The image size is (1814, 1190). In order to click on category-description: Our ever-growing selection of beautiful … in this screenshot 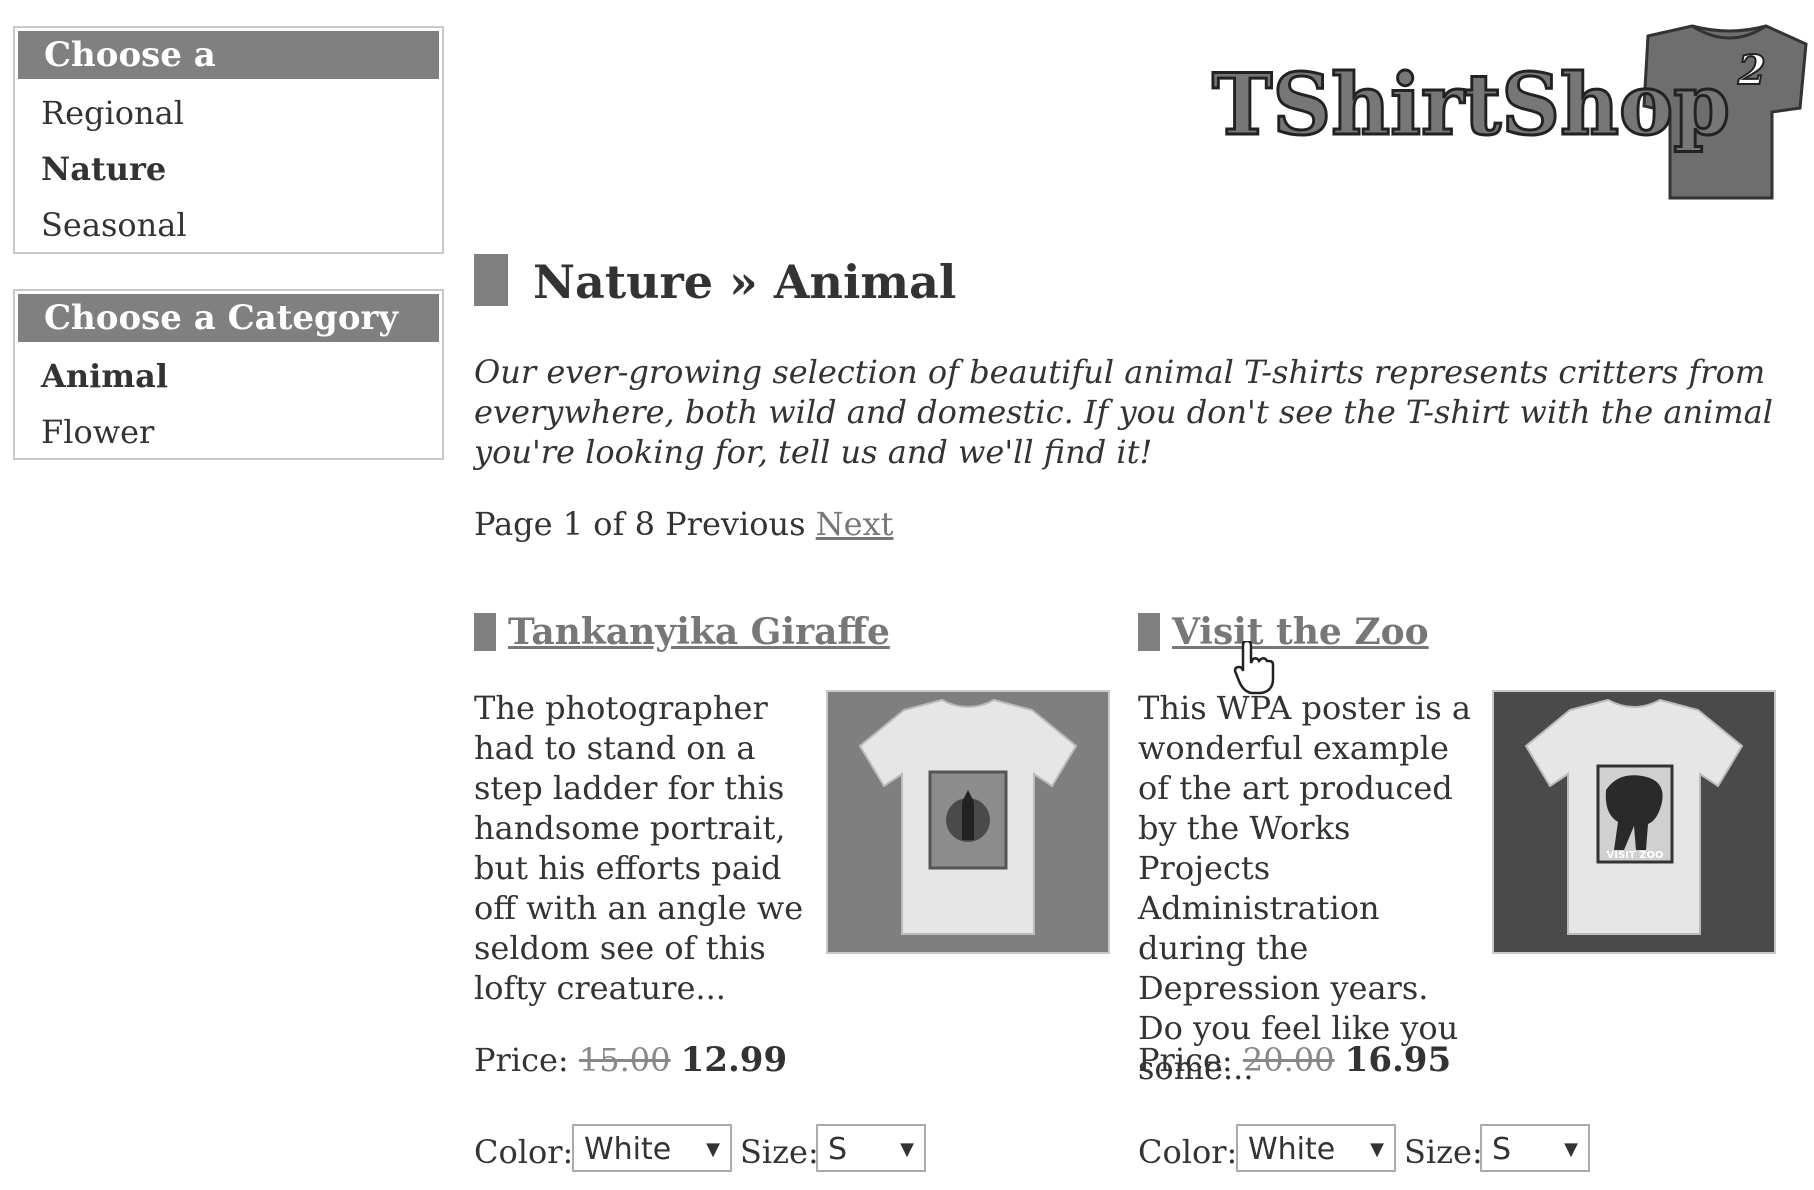, I will do `click(1123, 412)`.